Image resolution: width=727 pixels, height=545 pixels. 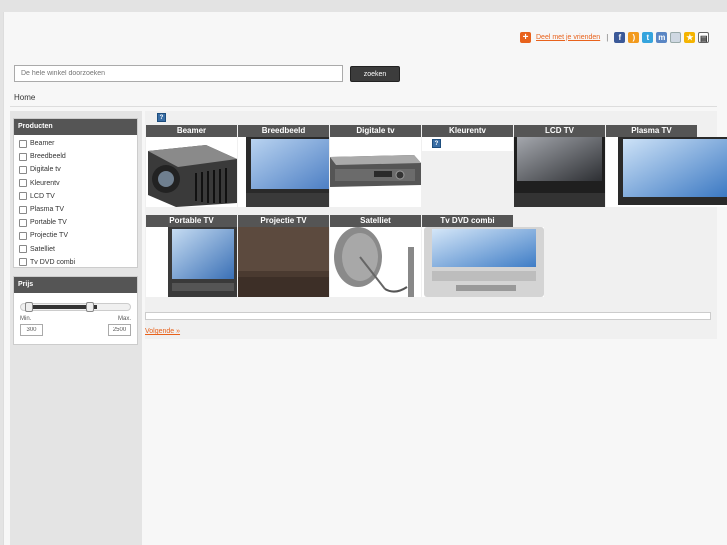 What do you see at coordinates (26, 319) in the screenshot?
I see `min-label: Min.` at bounding box center [26, 319].